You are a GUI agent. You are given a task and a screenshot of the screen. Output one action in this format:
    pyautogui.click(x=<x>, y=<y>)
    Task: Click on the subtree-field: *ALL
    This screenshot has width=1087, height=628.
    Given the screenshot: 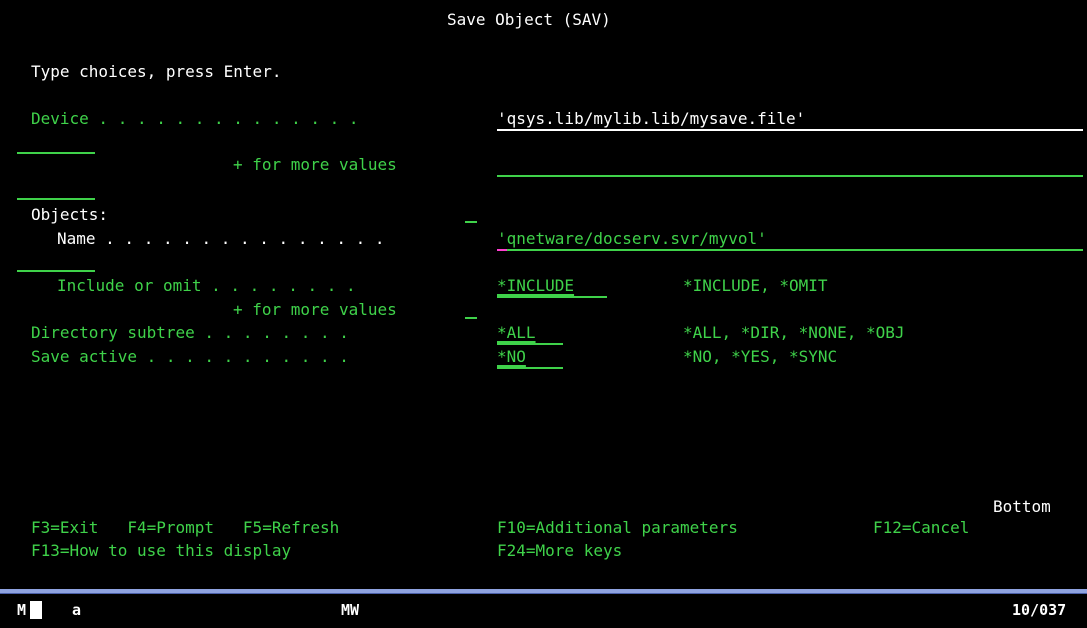 What is the action you would take?
    pyautogui.click(x=516, y=333)
    